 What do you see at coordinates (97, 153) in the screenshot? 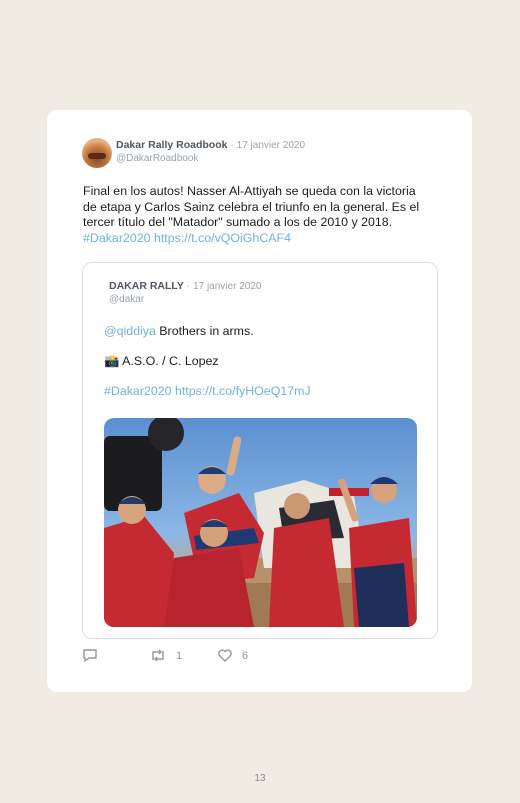
I see `author-avatar` at bounding box center [97, 153].